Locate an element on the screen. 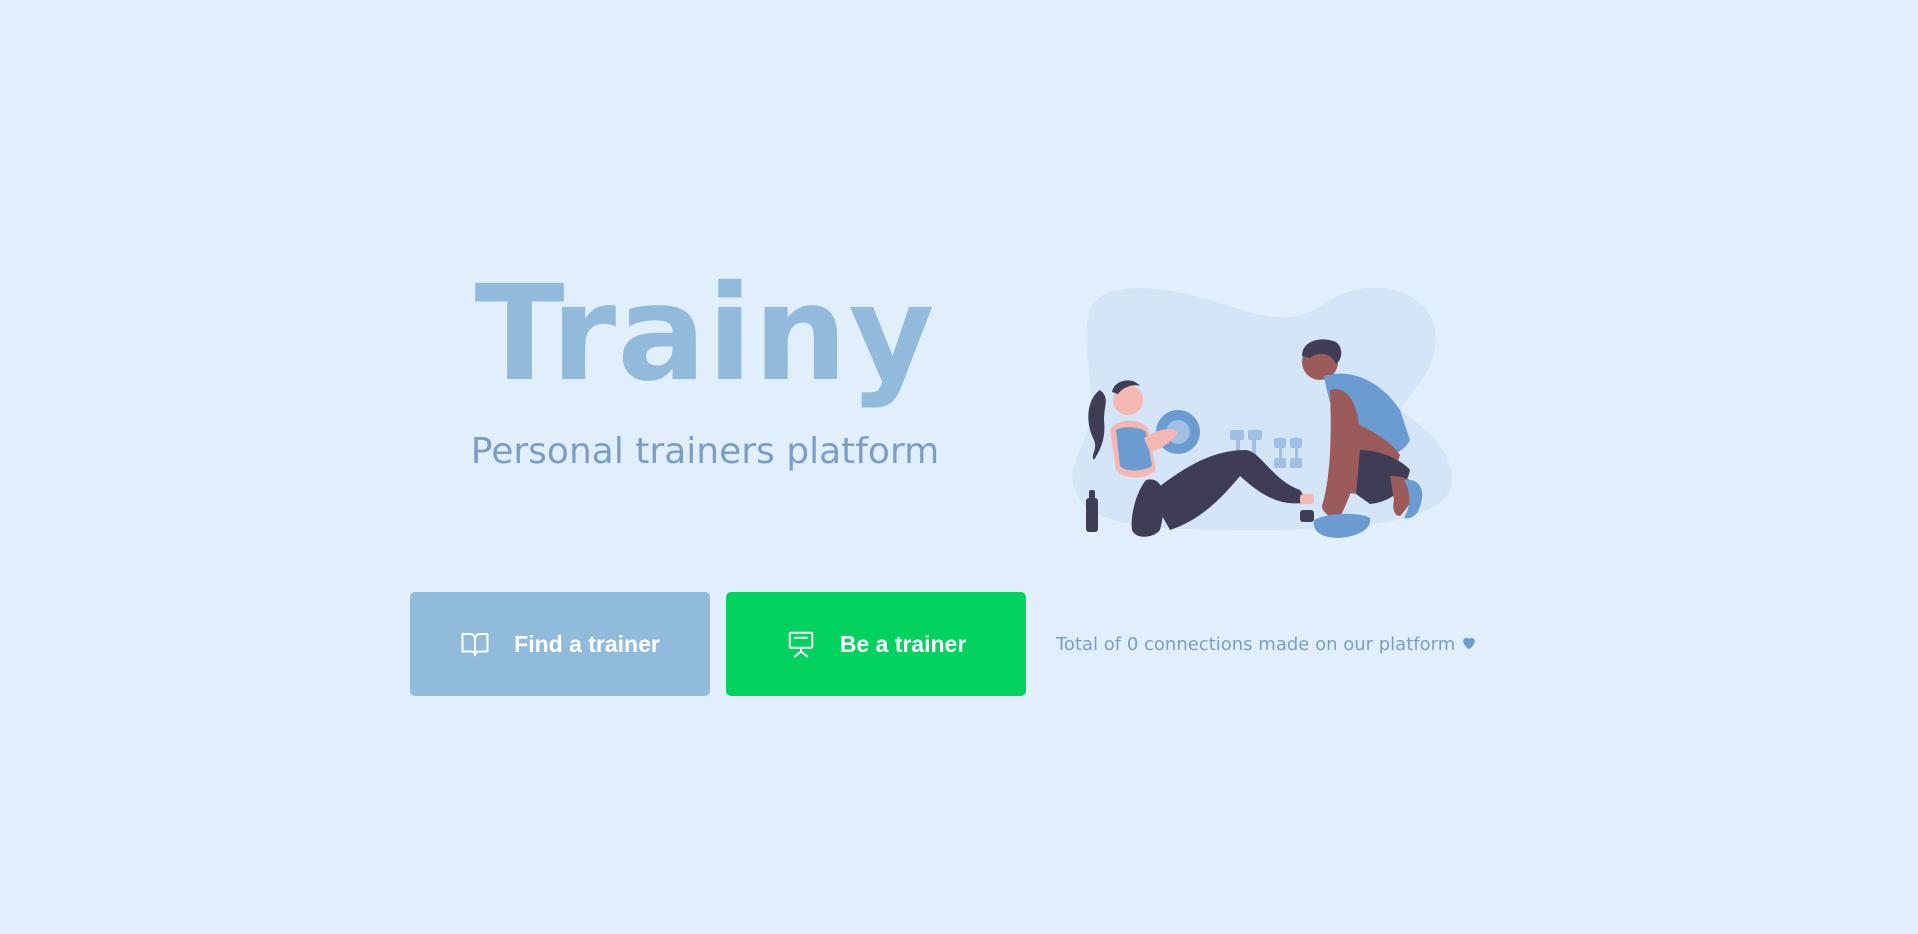 Image resolution: width=1918 pixels, height=934 pixels. presentation-board-icon is located at coordinates (801, 644).